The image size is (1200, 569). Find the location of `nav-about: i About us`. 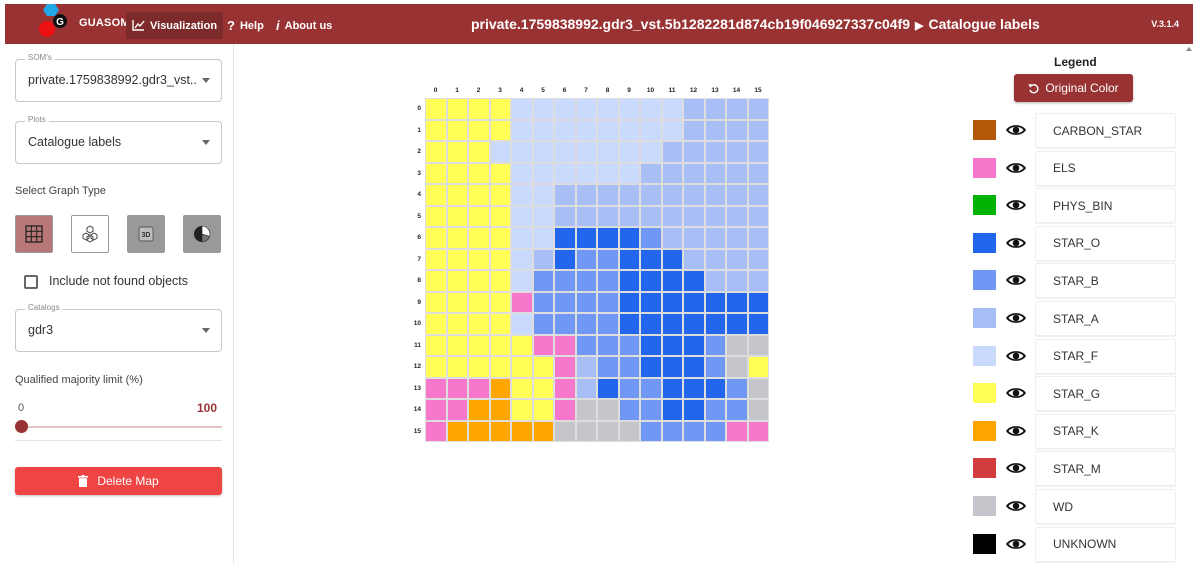

nav-about: i About us is located at coordinates (304, 25).